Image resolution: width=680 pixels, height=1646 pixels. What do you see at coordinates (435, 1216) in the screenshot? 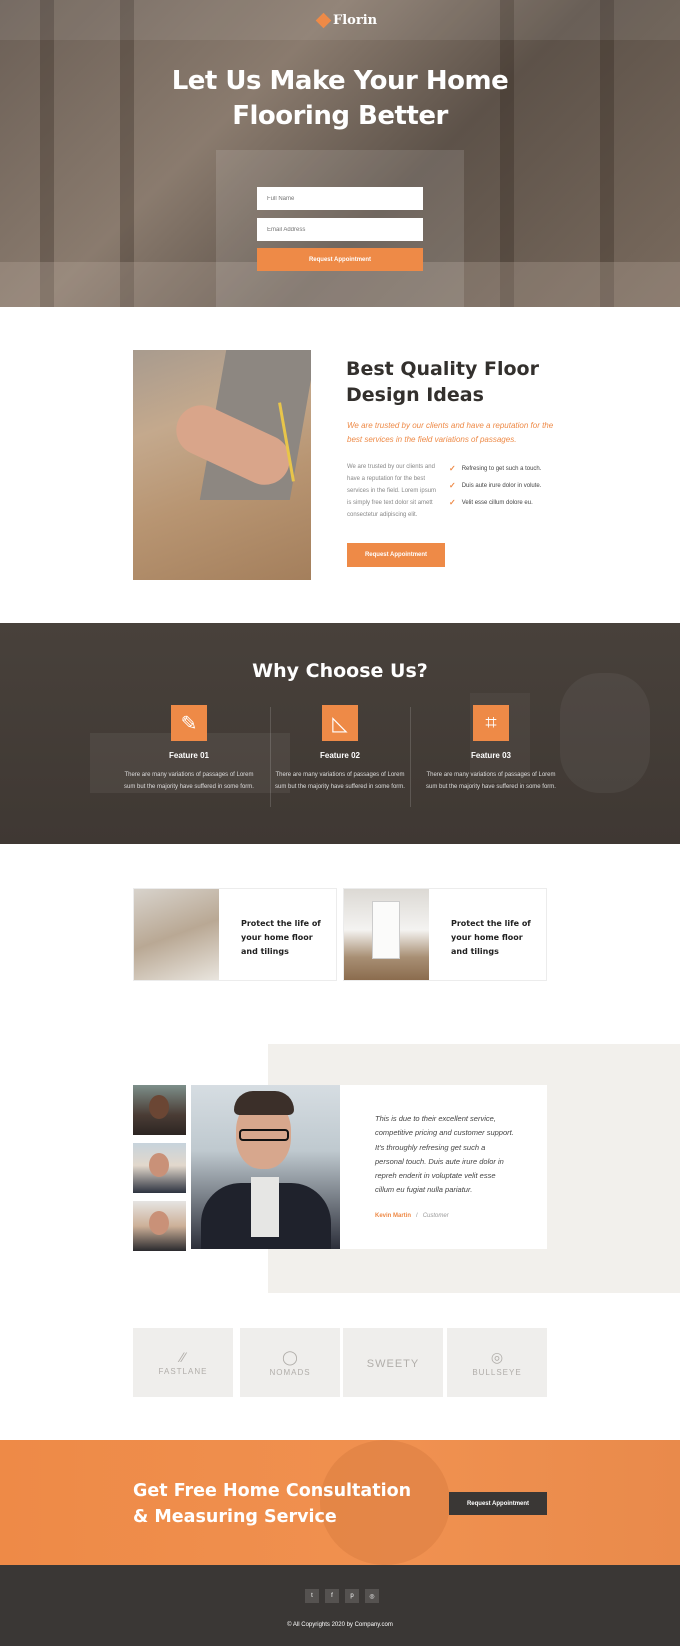
I see `author-role: Customer` at bounding box center [435, 1216].